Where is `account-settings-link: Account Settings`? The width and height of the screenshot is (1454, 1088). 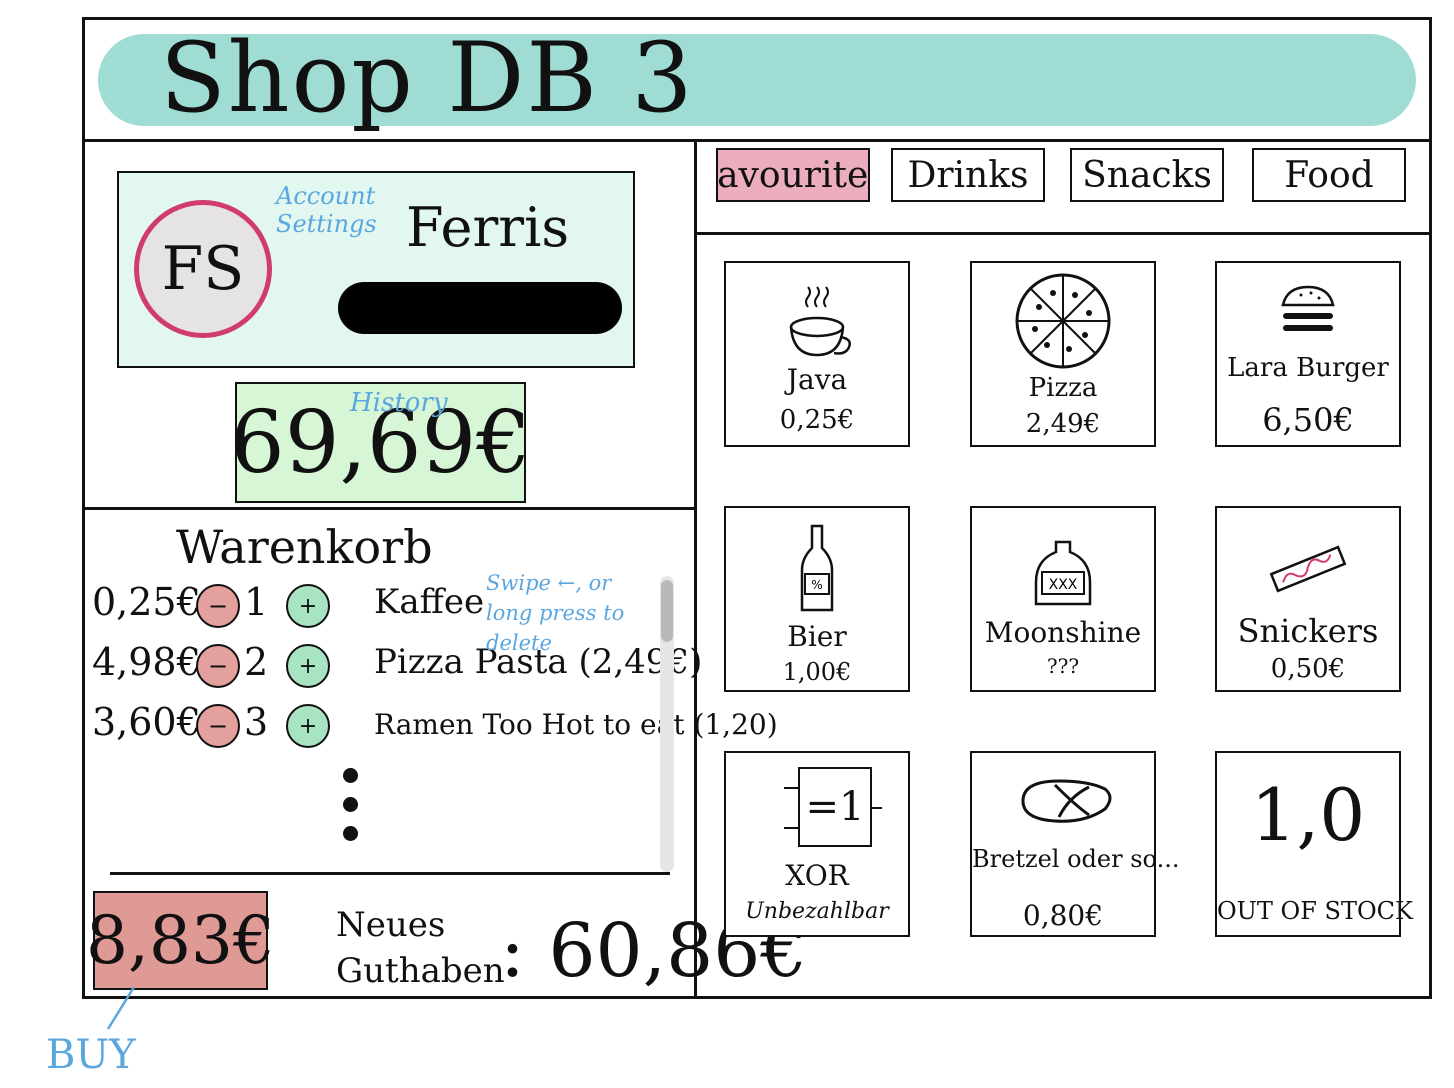
account-settings-link: Account Settings is located at coordinates (326, 210).